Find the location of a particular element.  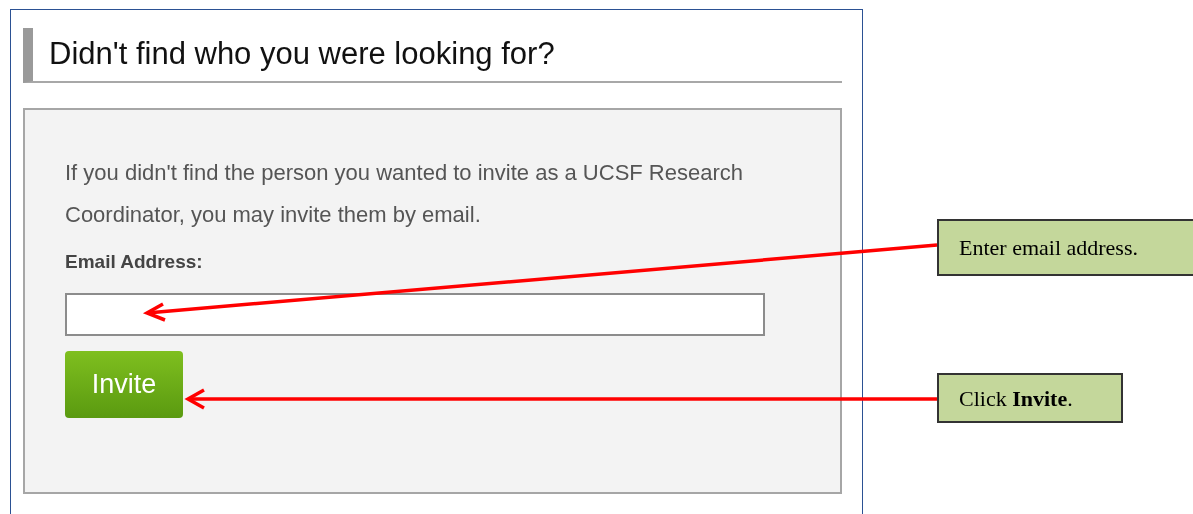

email-field is located at coordinates (415, 314).